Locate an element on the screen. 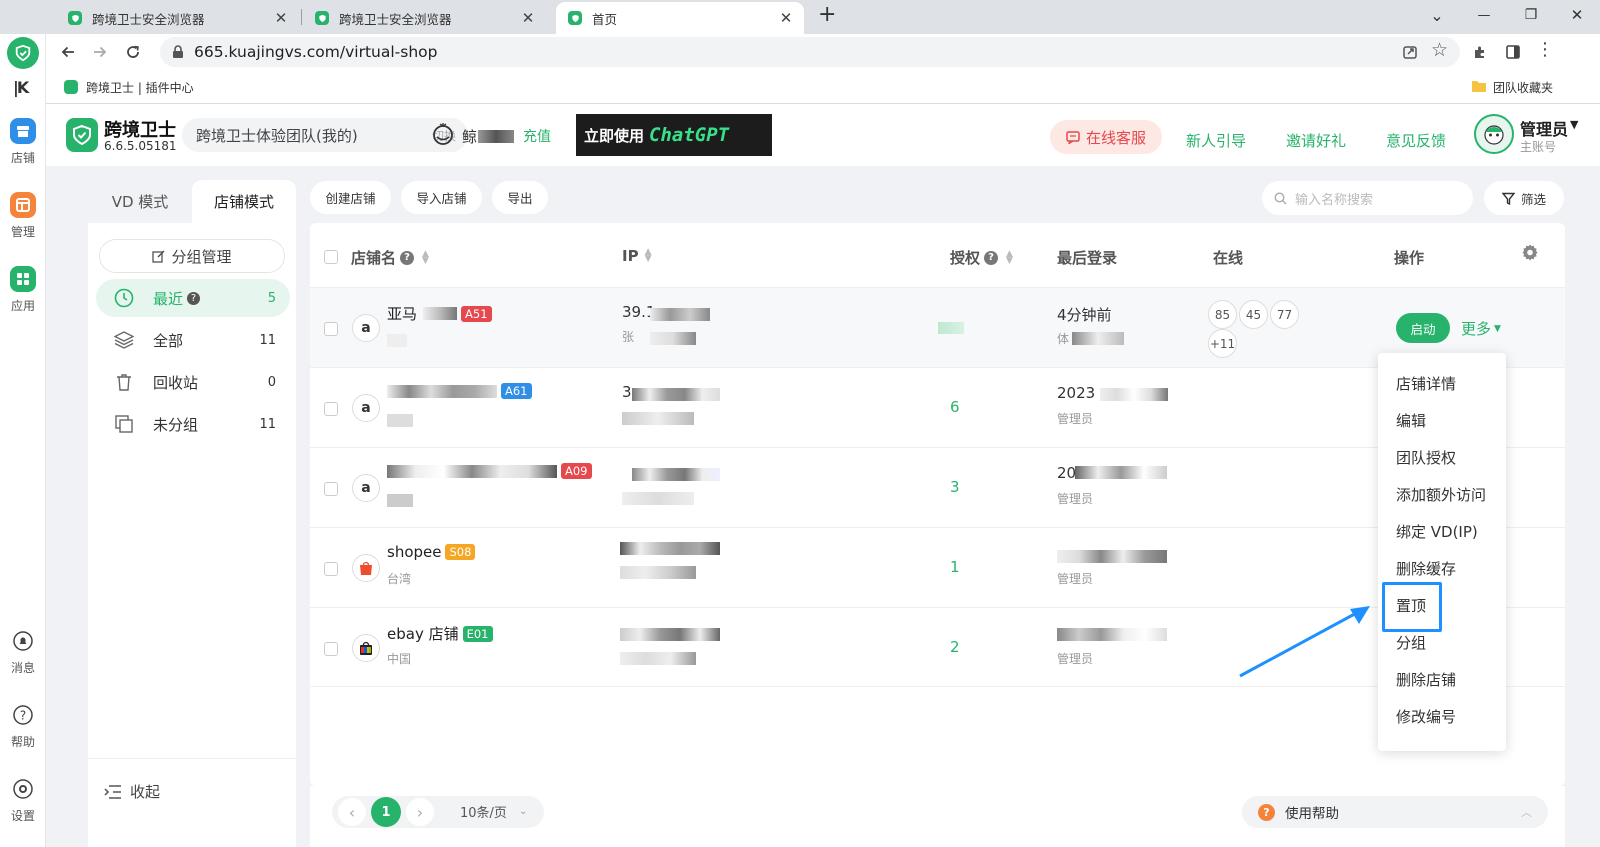 This screenshot has height=847, width=1600. usage-help-bar: ? 使用帮助 ︿ is located at coordinates (1395, 812).